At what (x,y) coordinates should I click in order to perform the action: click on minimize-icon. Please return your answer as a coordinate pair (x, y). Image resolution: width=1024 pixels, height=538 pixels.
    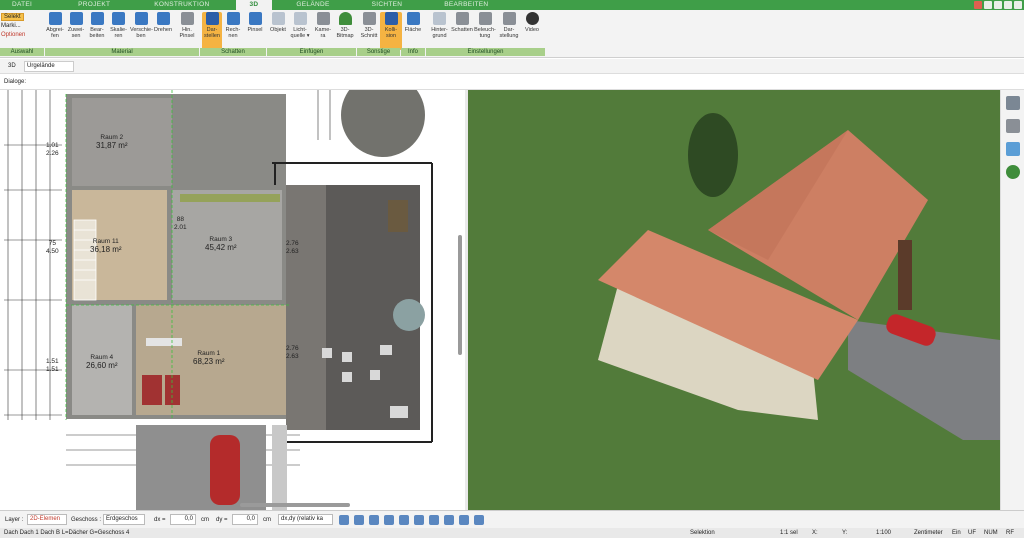
    Looking at the image, I should click on (998, 5).